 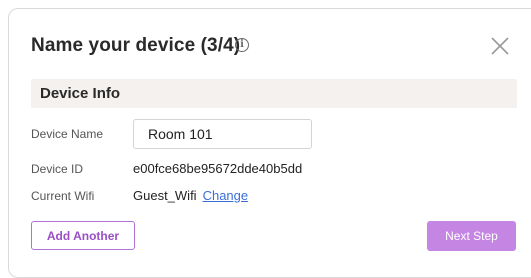 I want to click on current-wifi-value: Guest_Wifi, so click(x=165, y=195).